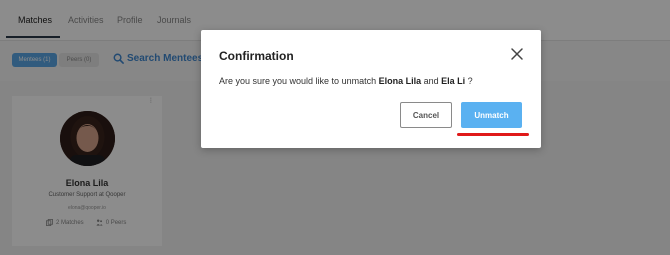  Describe the element at coordinates (491, 115) in the screenshot. I see `unmatch-button: Unmatch` at that location.